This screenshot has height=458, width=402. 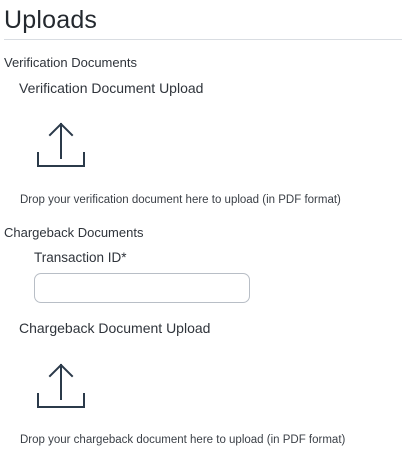 I want to click on title-divider, so click(x=203, y=39).